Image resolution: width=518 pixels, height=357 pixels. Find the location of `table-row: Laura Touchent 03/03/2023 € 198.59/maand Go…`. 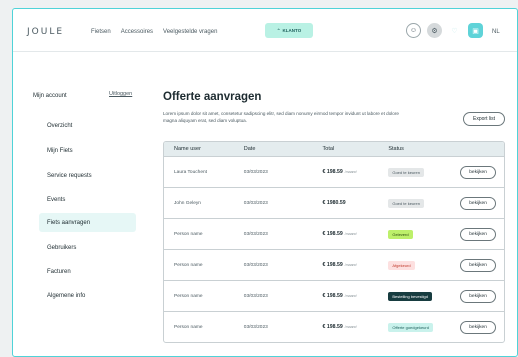

table-row: Laura Touchent 03/03/2023 € 198.59/maand Go… is located at coordinates (334, 171).